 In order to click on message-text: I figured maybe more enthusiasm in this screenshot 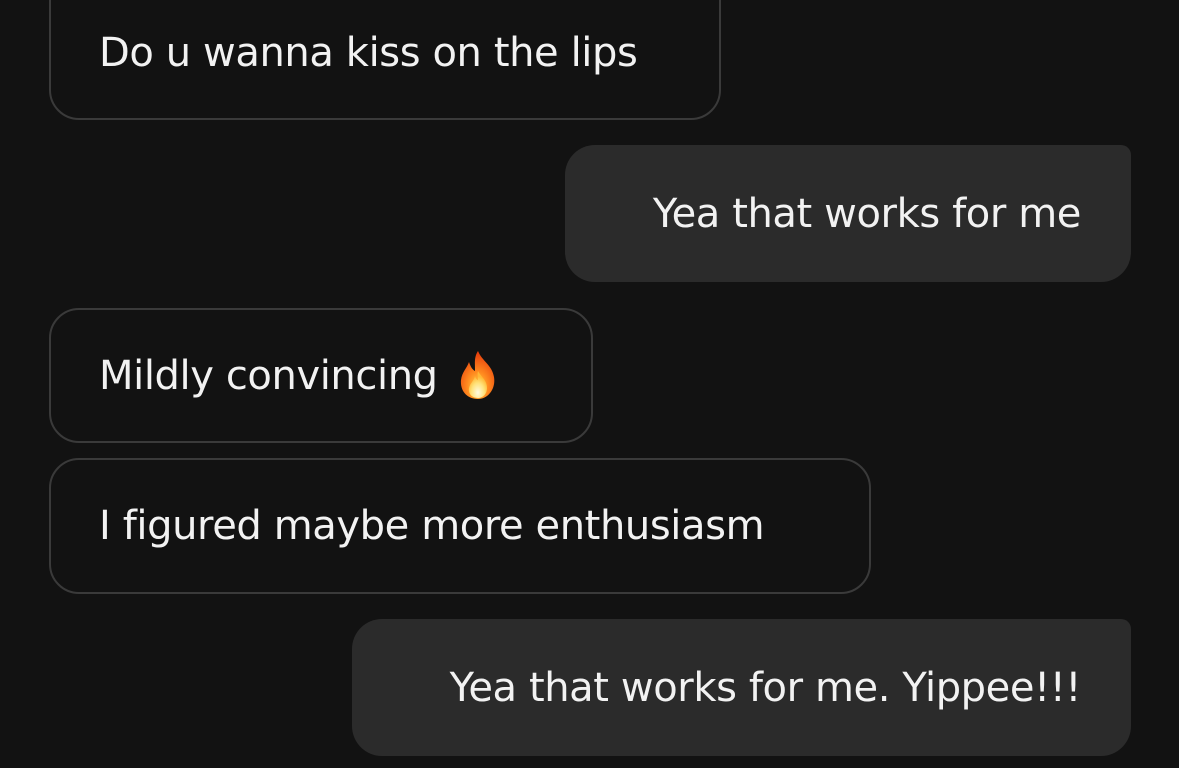, I will do `click(432, 526)`.